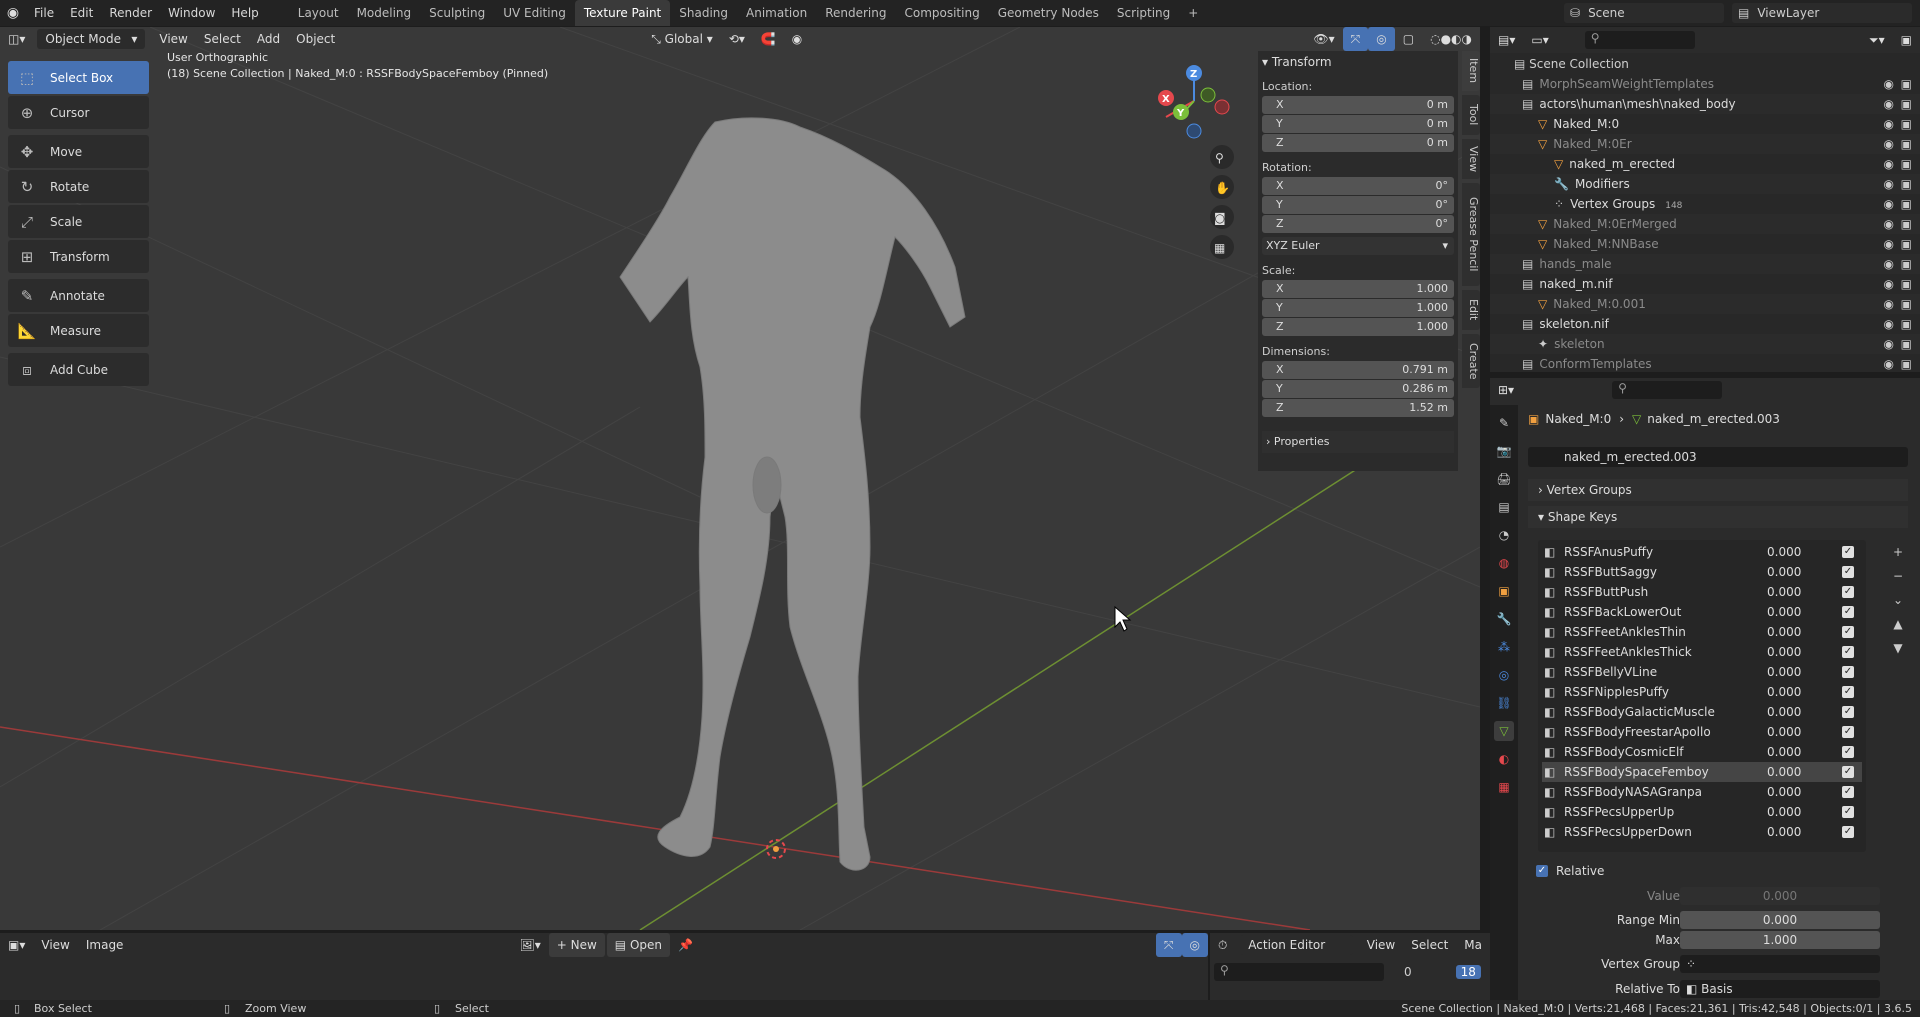 This screenshot has width=1920, height=1017. What do you see at coordinates (268, 39) in the screenshot?
I see `viewport-menu-add: Add` at bounding box center [268, 39].